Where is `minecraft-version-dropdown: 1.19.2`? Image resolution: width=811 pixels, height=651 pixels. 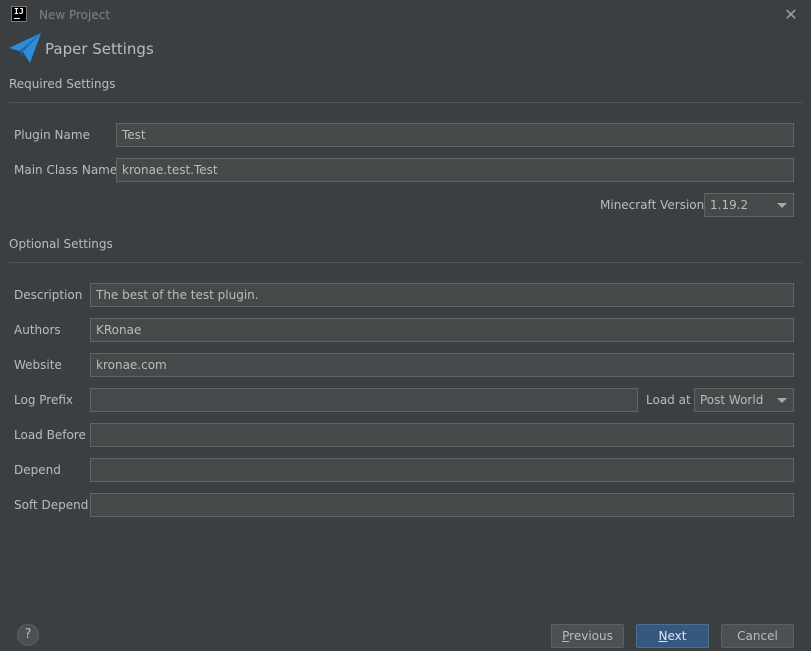 minecraft-version-dropdown: 1.19.2 is located at coordinates (749, 205).